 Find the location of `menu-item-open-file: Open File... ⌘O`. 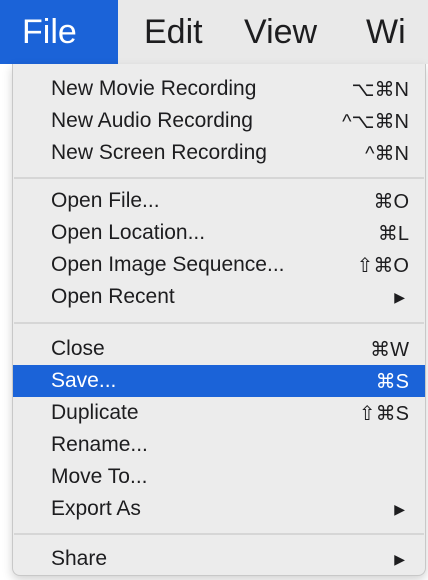

menu-item-open-file: Open File... ⌘O is located at coordinates (219, 201).